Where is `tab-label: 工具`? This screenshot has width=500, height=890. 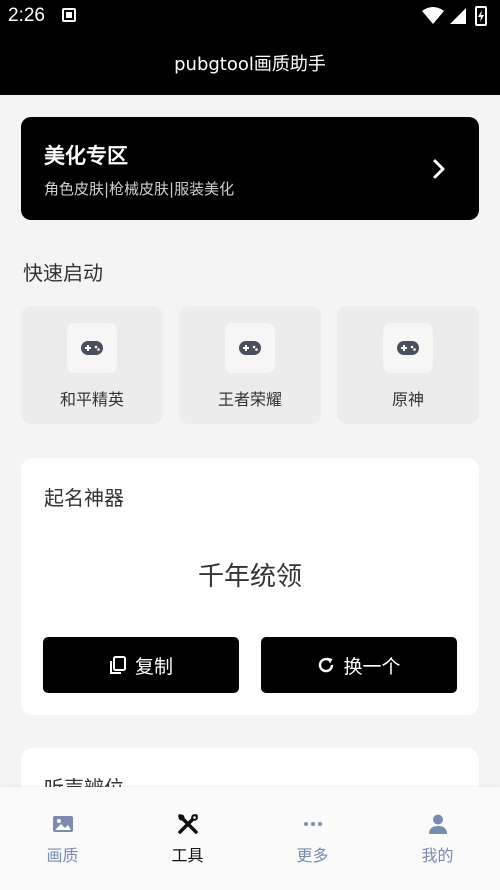 tab-label: 工具 is located at coordinates (187, 855).